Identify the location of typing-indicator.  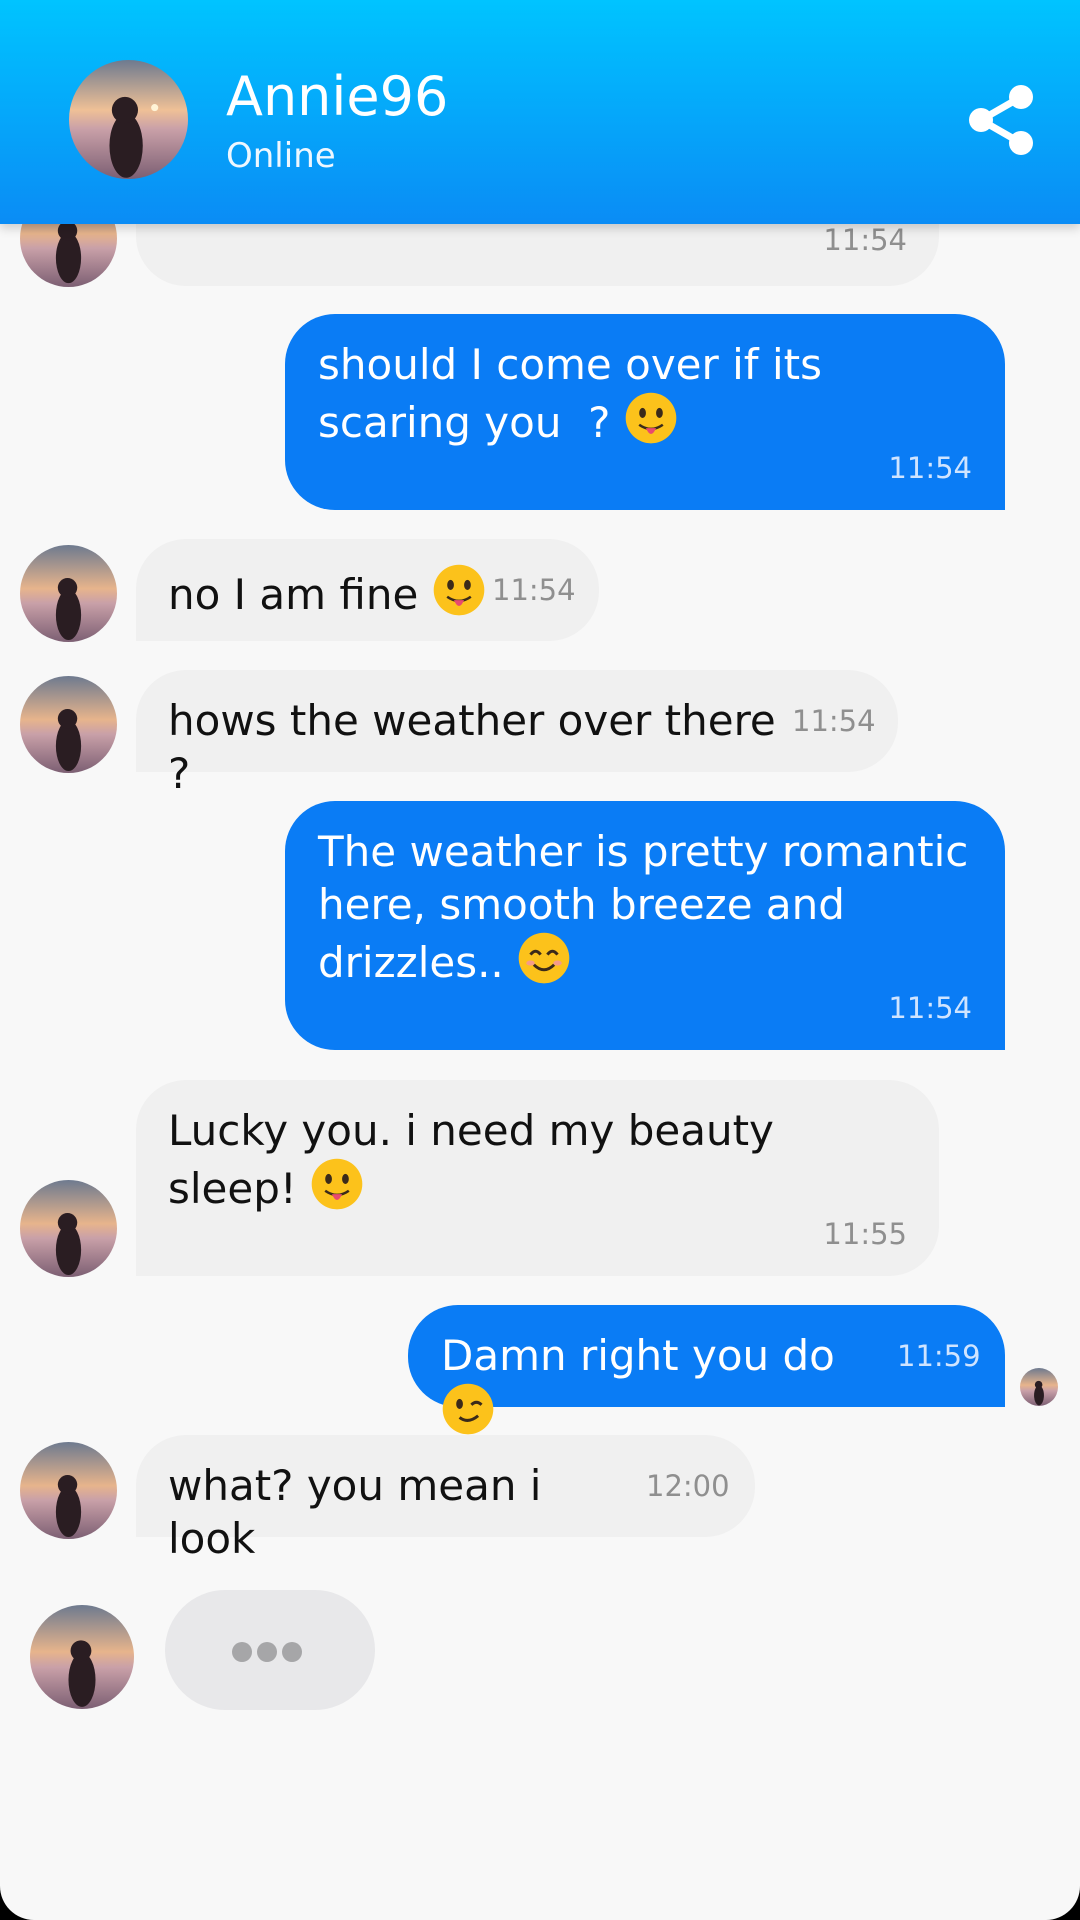
(270, 1650).